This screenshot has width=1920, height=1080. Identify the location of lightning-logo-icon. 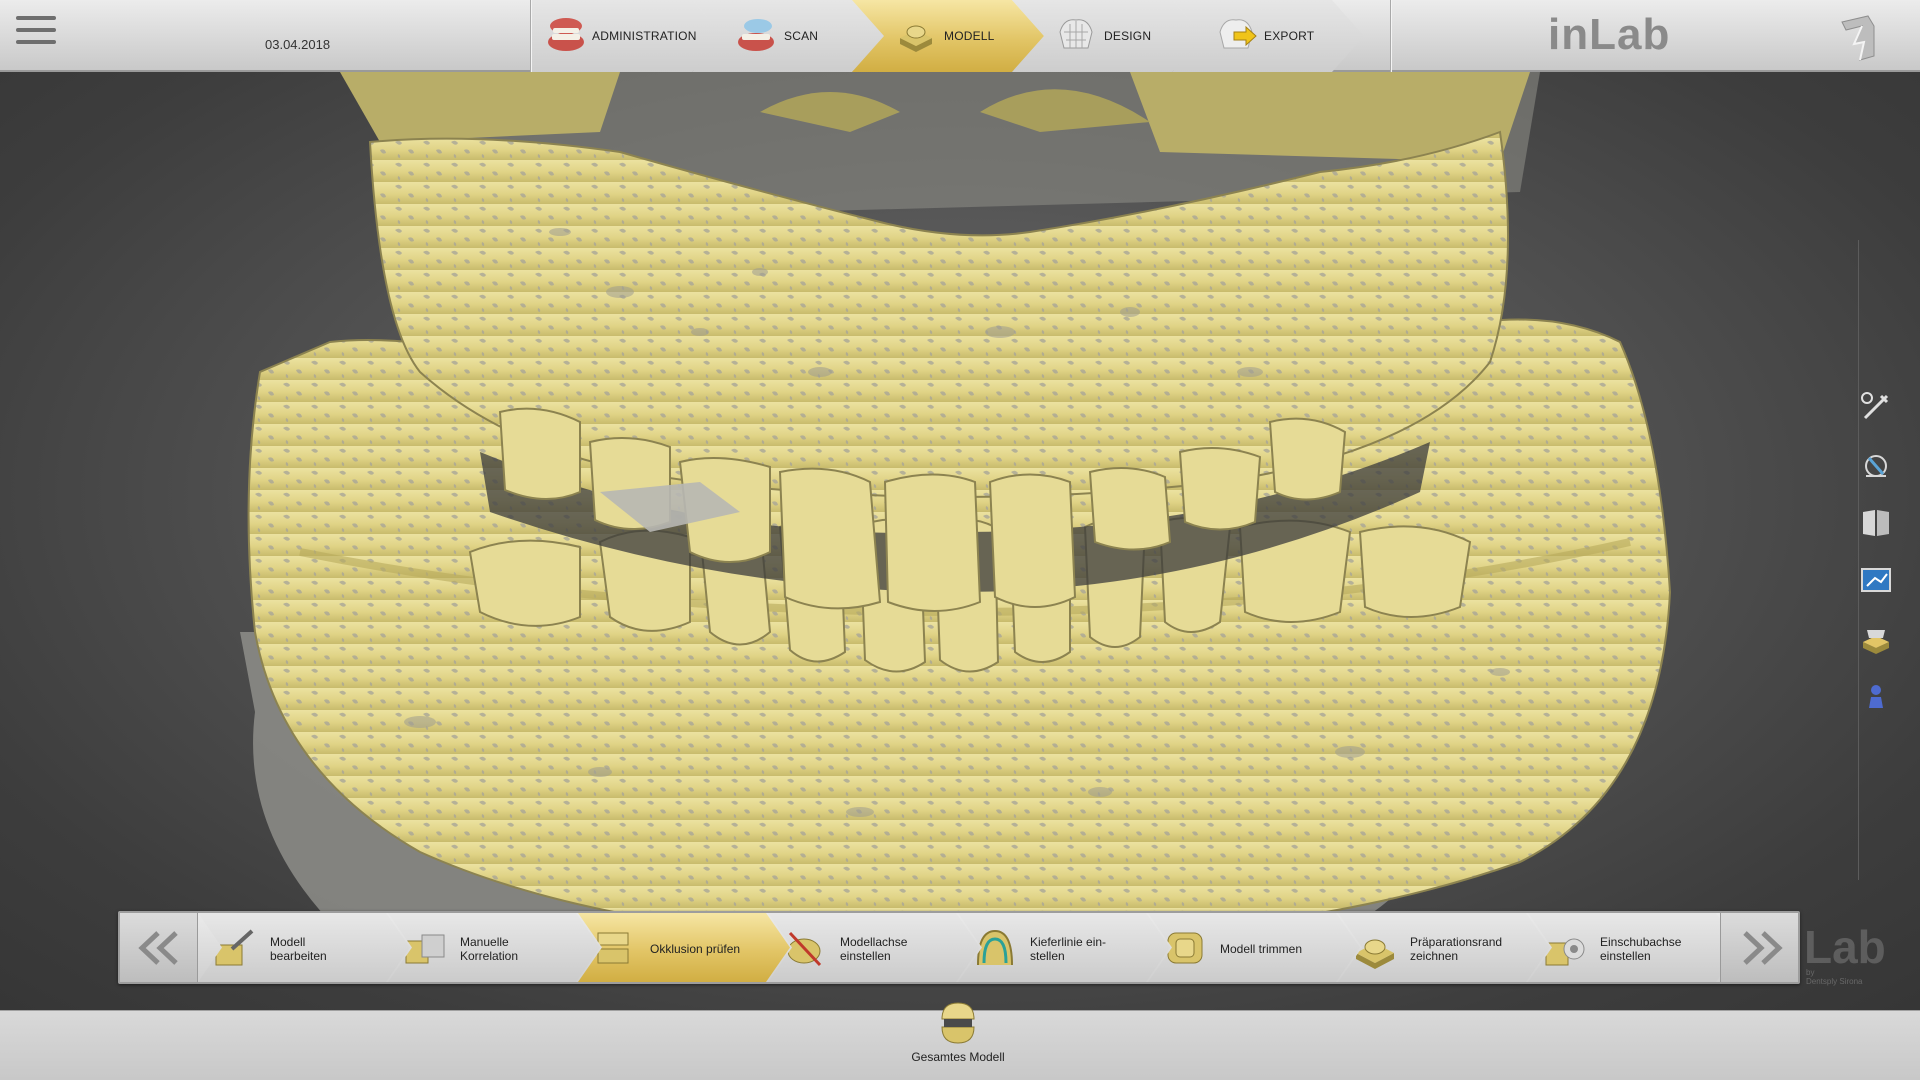
(1858, 38).